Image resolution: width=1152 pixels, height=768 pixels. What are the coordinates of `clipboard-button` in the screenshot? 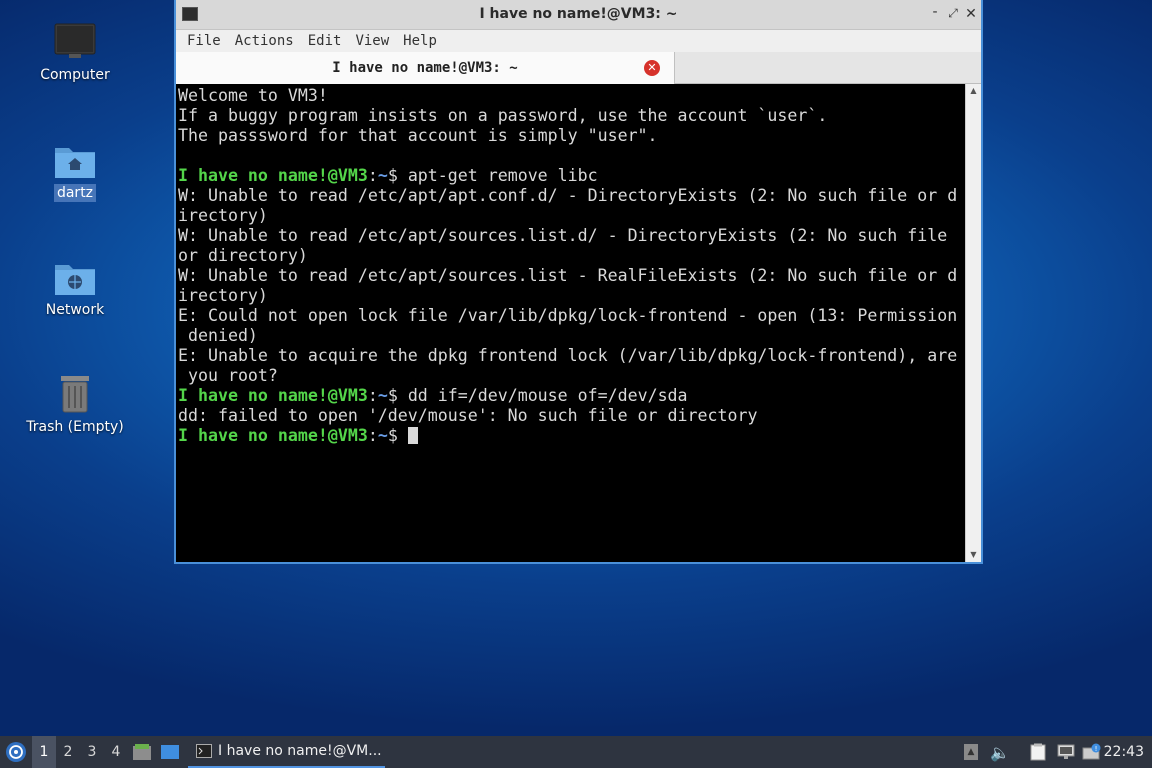 It's located at (1038, 752).